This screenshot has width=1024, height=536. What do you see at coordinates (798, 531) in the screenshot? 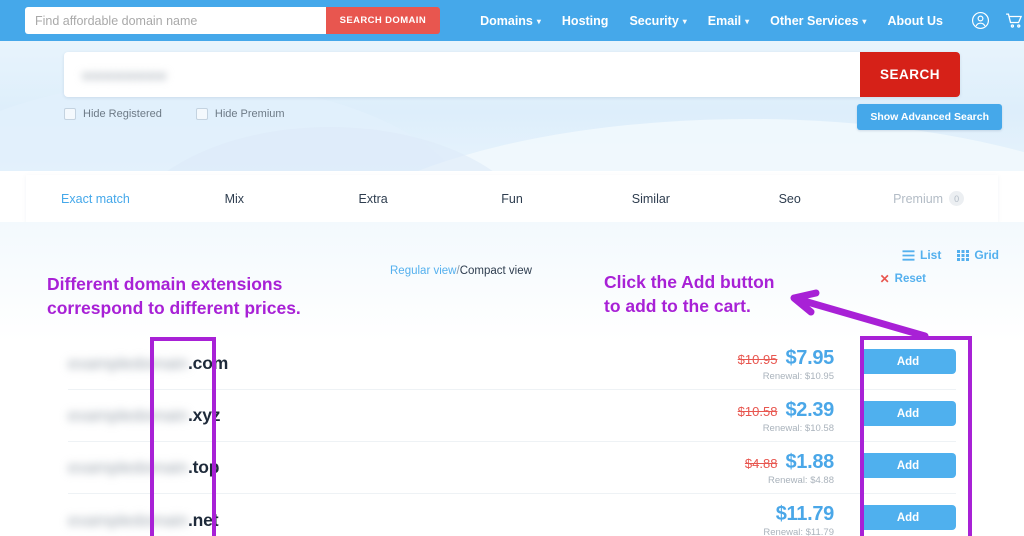
I see `renewal-price: Renewal: $11.79` at bounding box center [798, 531].